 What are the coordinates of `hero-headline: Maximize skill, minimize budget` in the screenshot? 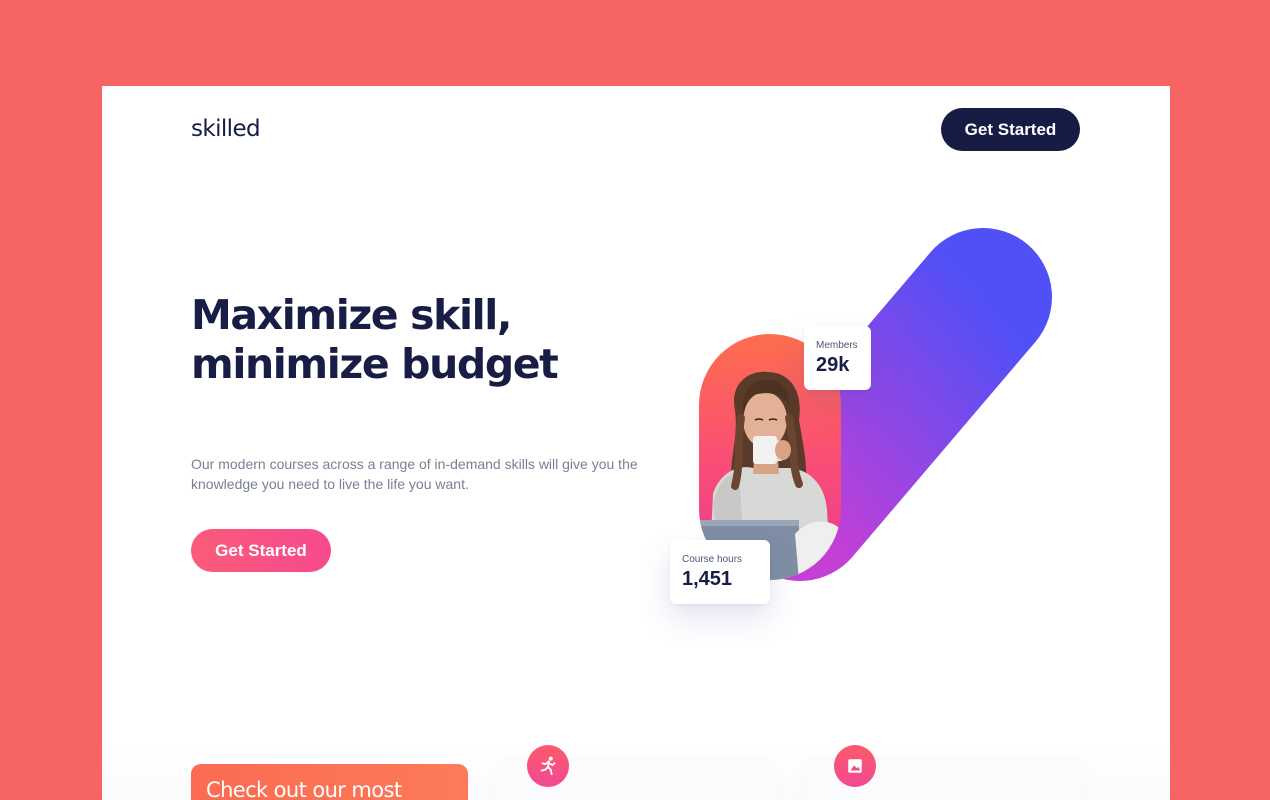 It's located at (401, 340).